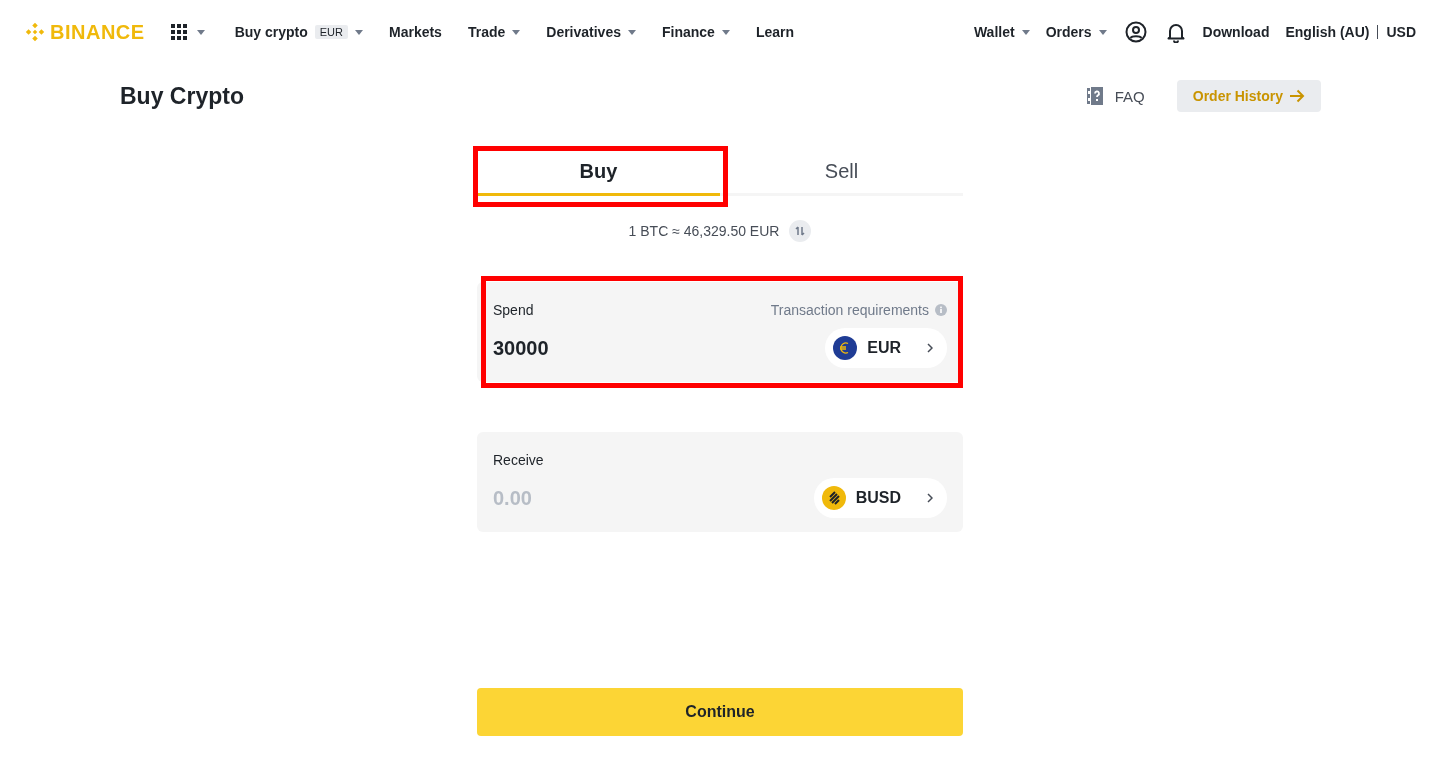 The height and width of the screenshot is (760, 1440). Describe the element at coordinates (774, 32) in the screenshot. I see `nav-menu-item: Learn` at that location.